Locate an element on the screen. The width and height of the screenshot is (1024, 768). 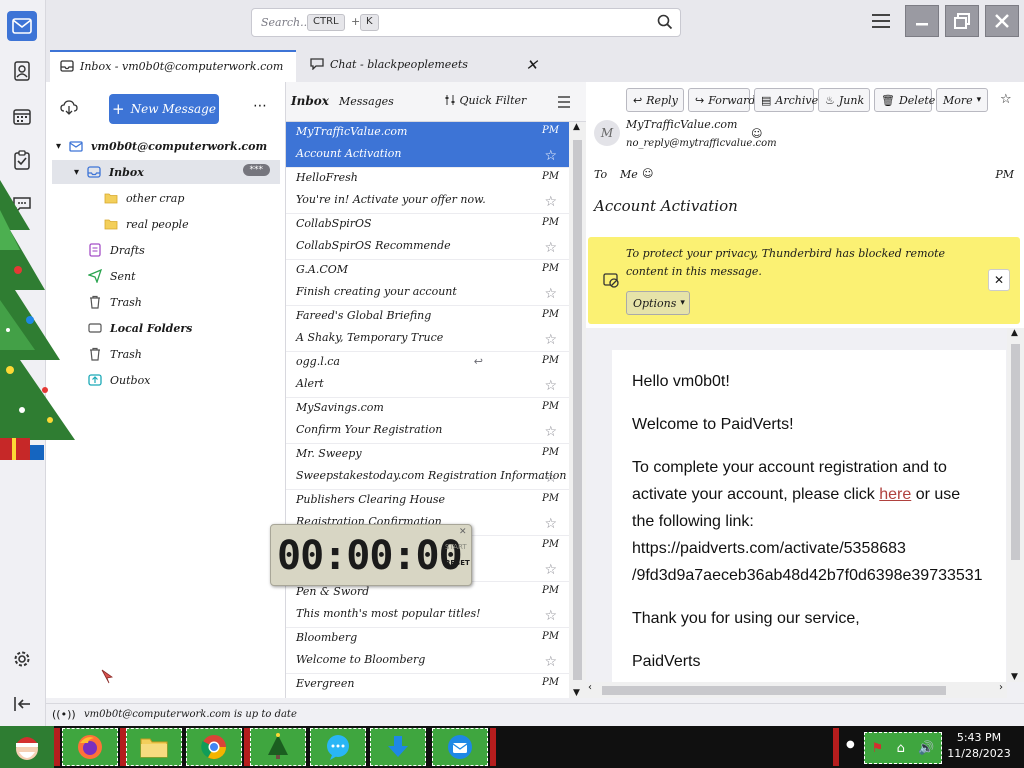
options-button: Options ▾ is located at coordinates (658, 303).